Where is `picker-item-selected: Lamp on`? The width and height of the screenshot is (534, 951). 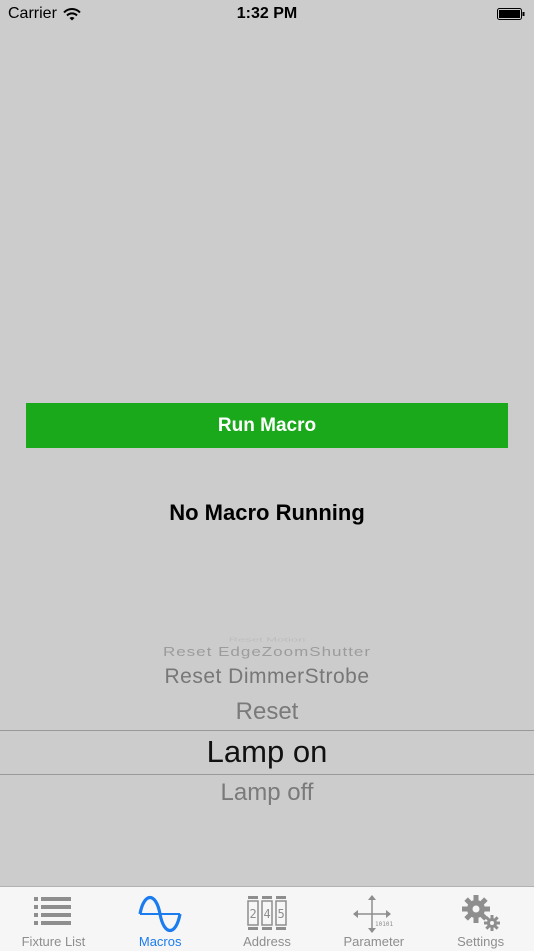
picker-item-selected: Lamp on is located at coordinates (267, 752).